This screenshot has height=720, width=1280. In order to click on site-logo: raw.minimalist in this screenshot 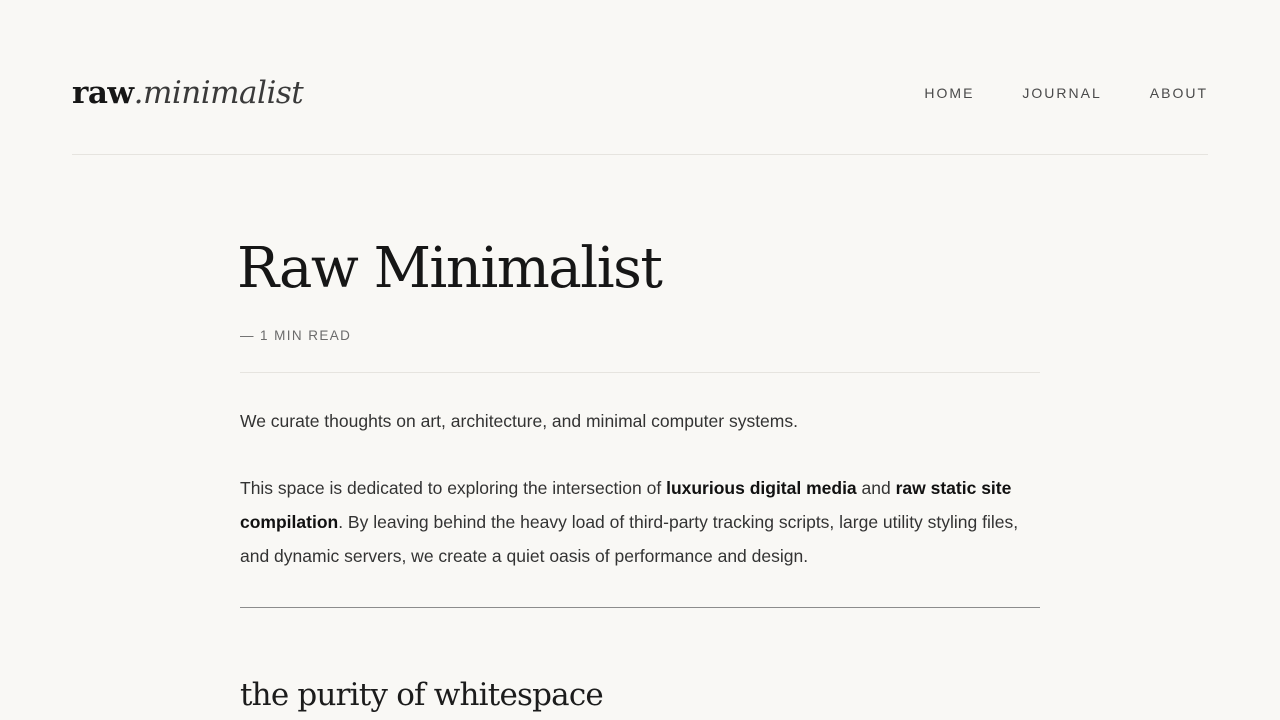, I will do `click(188, 93)`.